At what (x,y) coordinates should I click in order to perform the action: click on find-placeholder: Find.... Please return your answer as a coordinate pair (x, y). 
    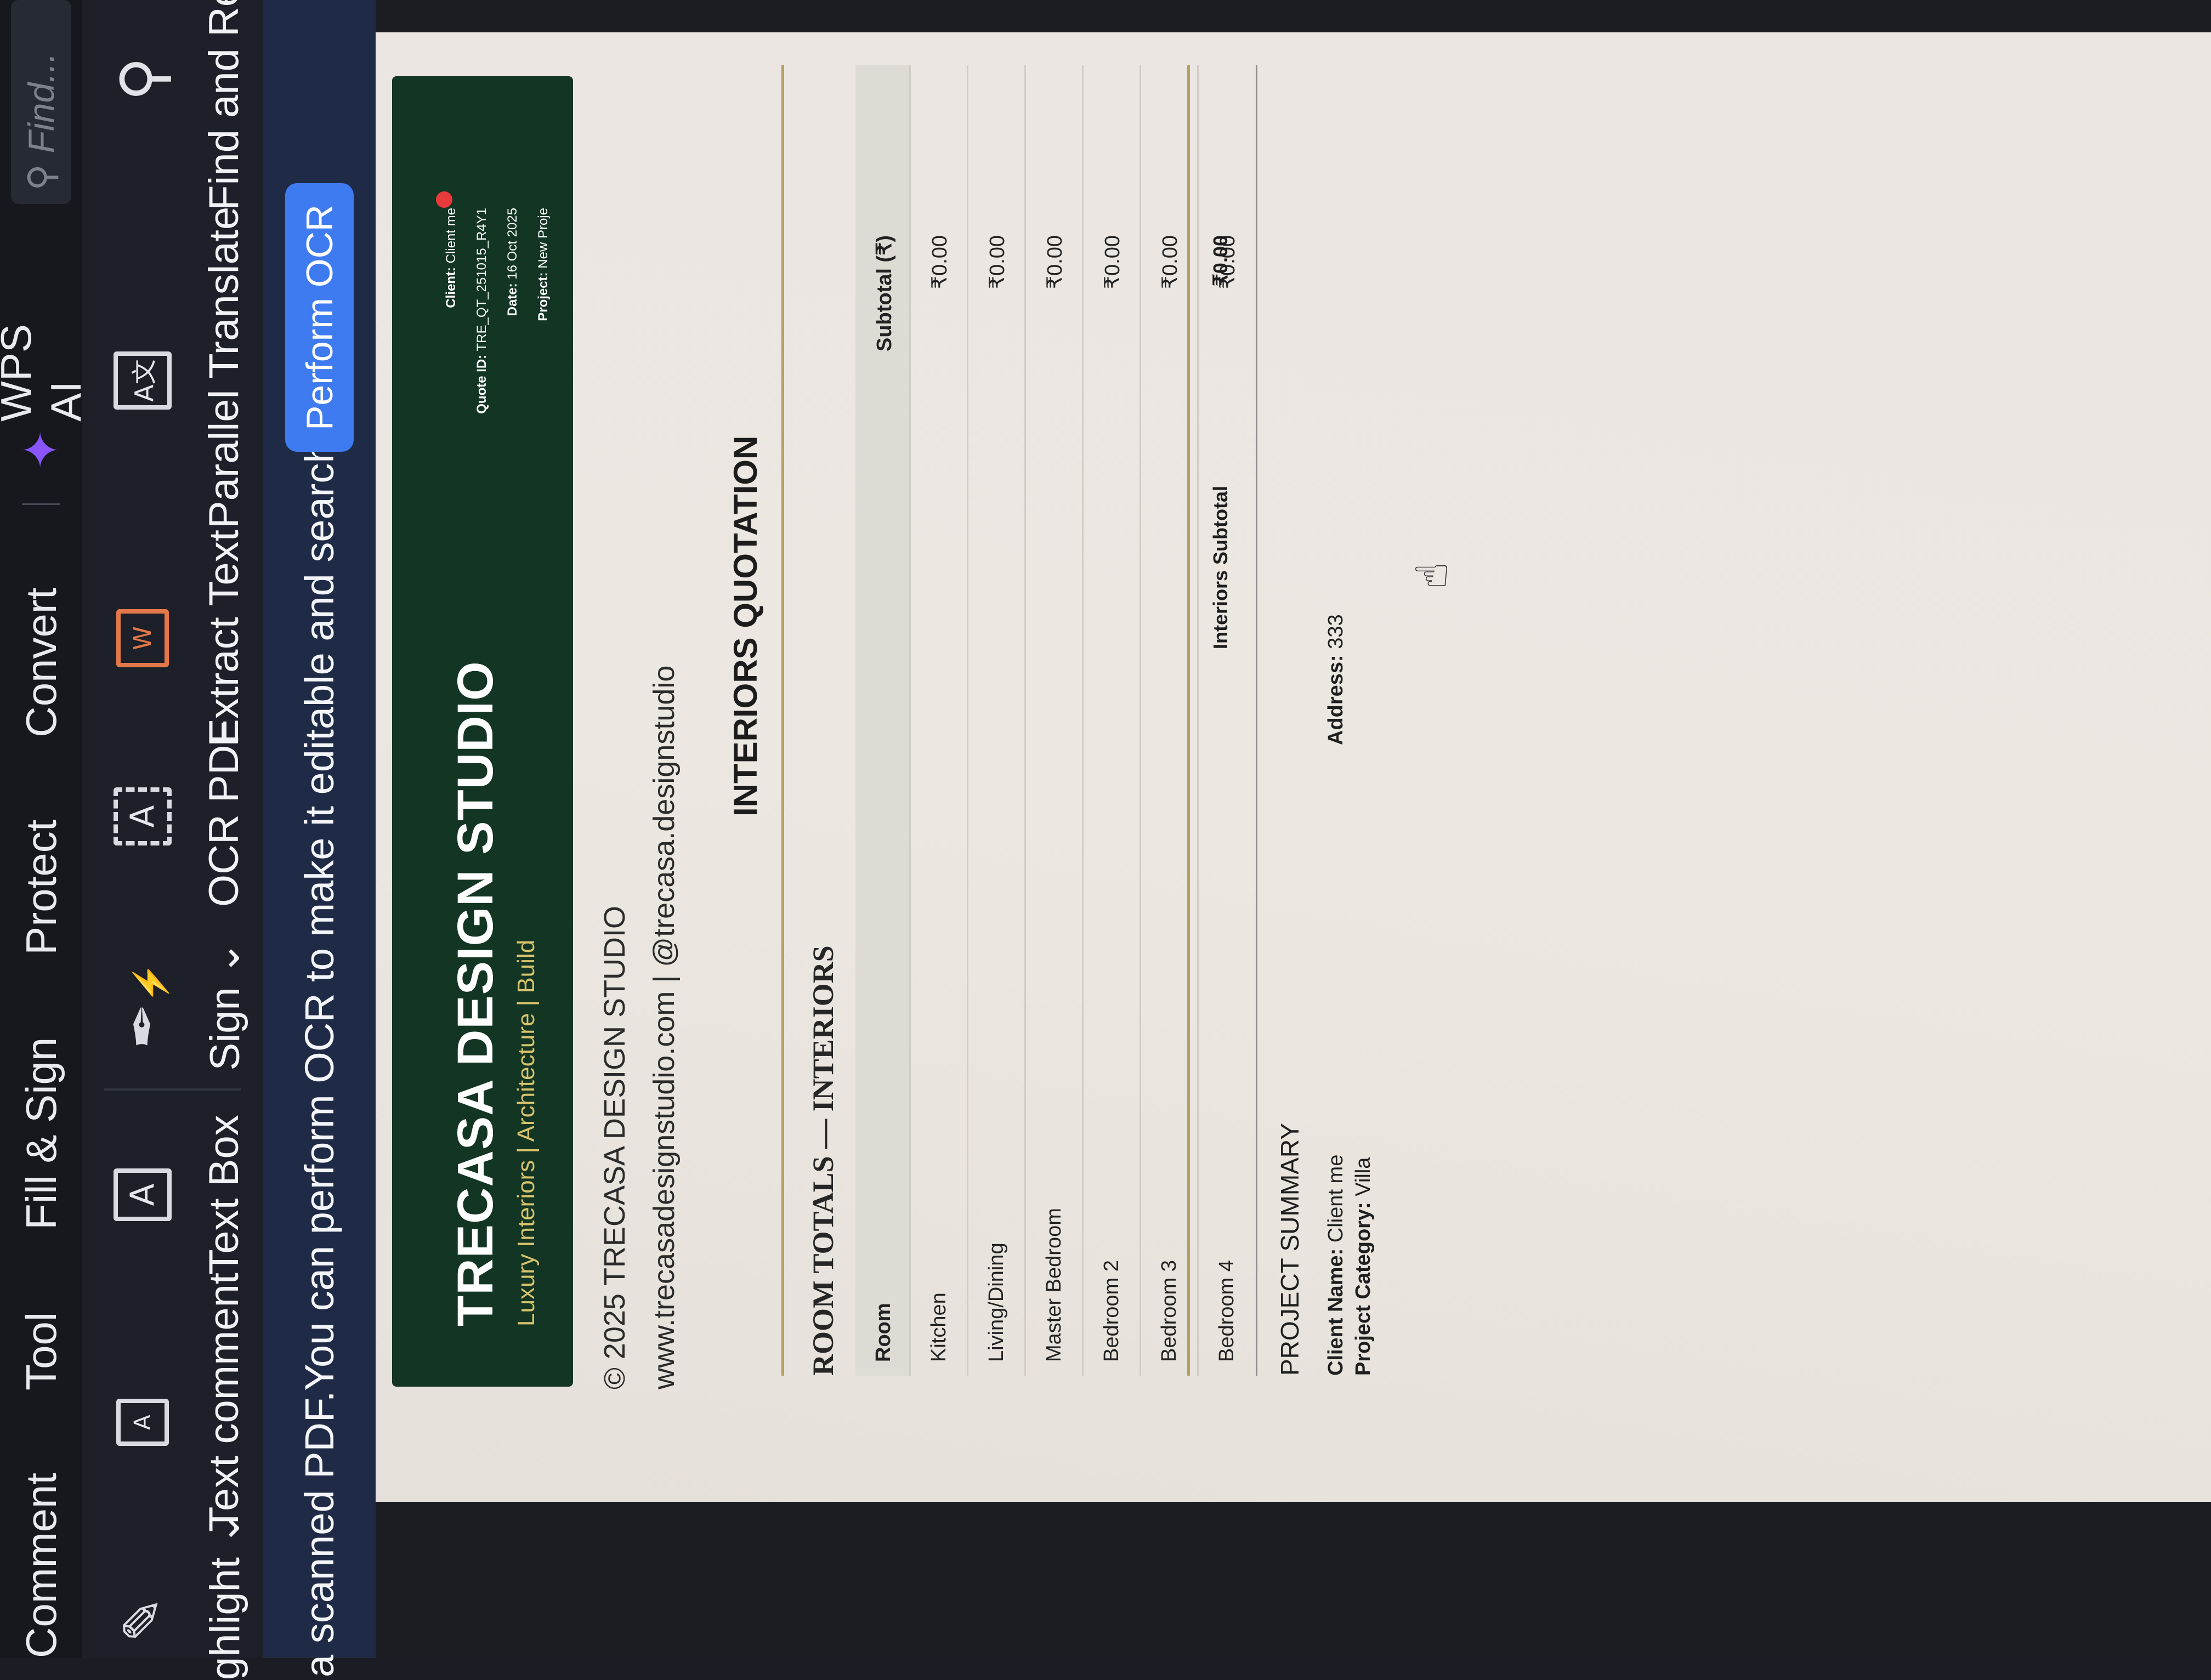
    Looking at the image, I should click on (41, 103).